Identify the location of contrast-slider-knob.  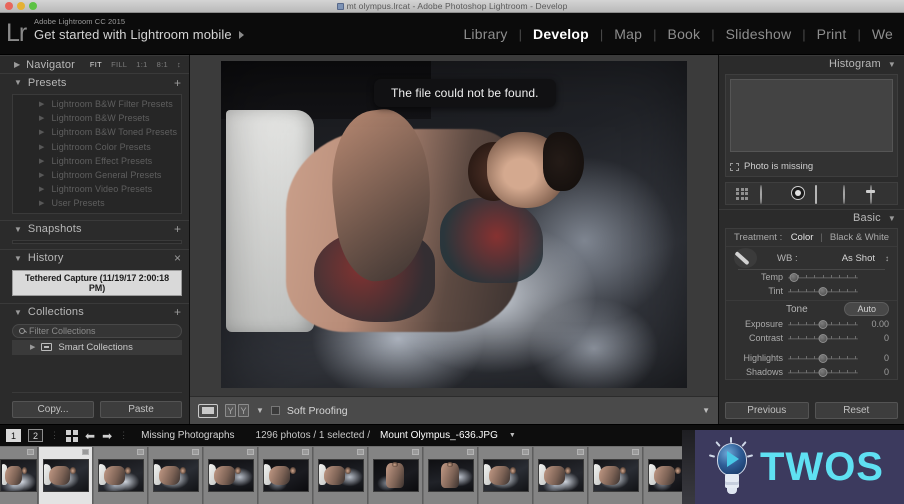
(823, 338).